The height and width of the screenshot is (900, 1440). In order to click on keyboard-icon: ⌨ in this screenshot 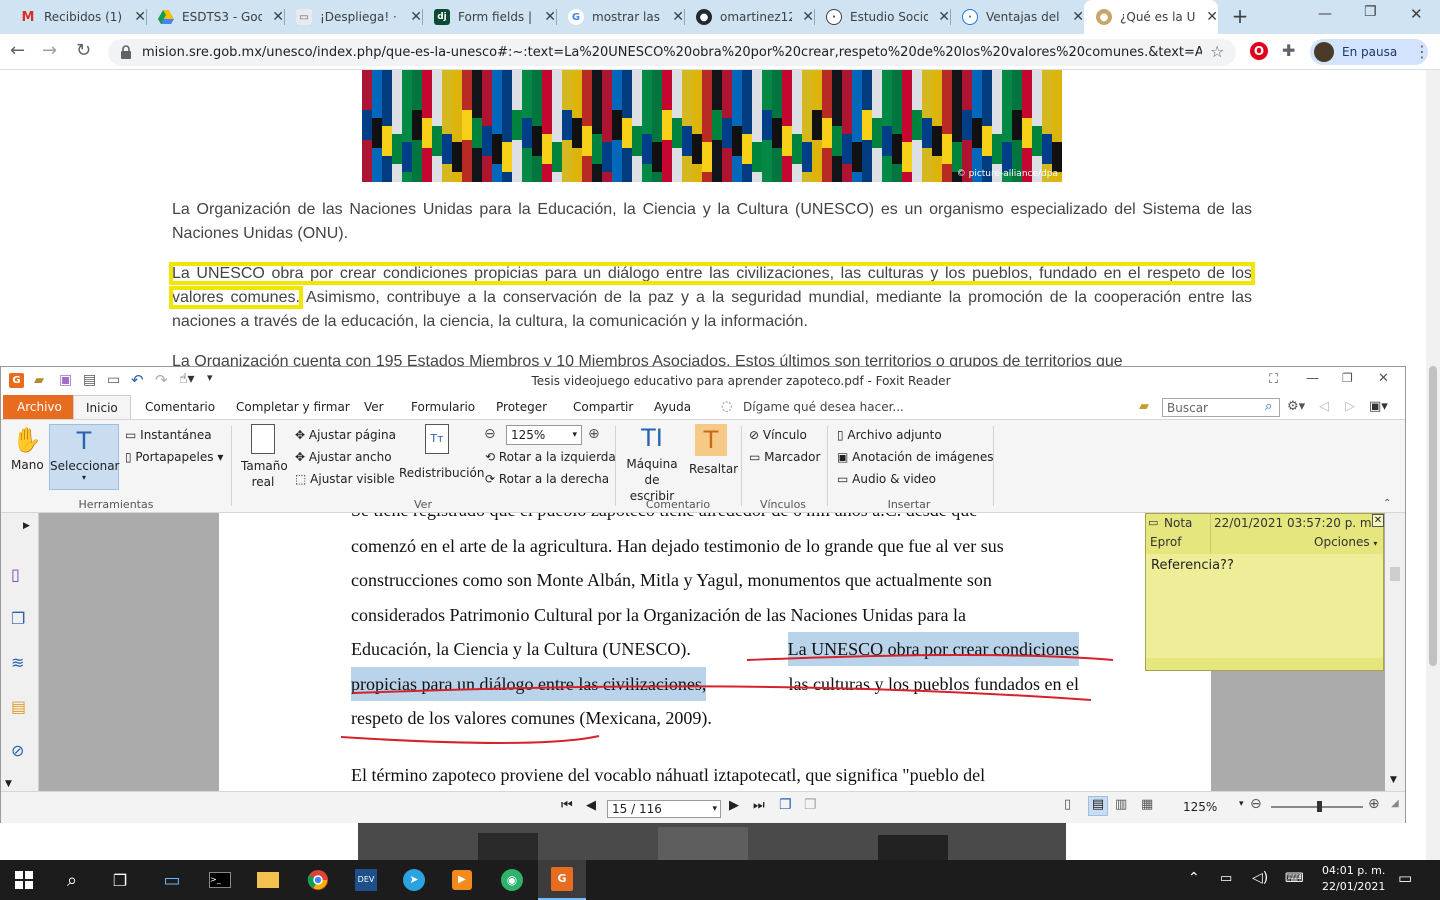, I will do `click(1294, 878)`.